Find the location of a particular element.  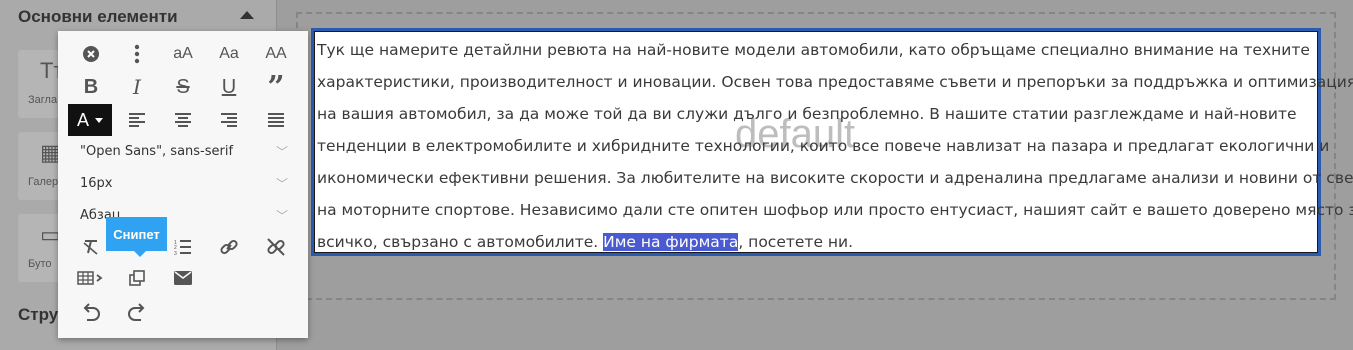

capitalize-icon: Aa is located at coordinates (229, 54).